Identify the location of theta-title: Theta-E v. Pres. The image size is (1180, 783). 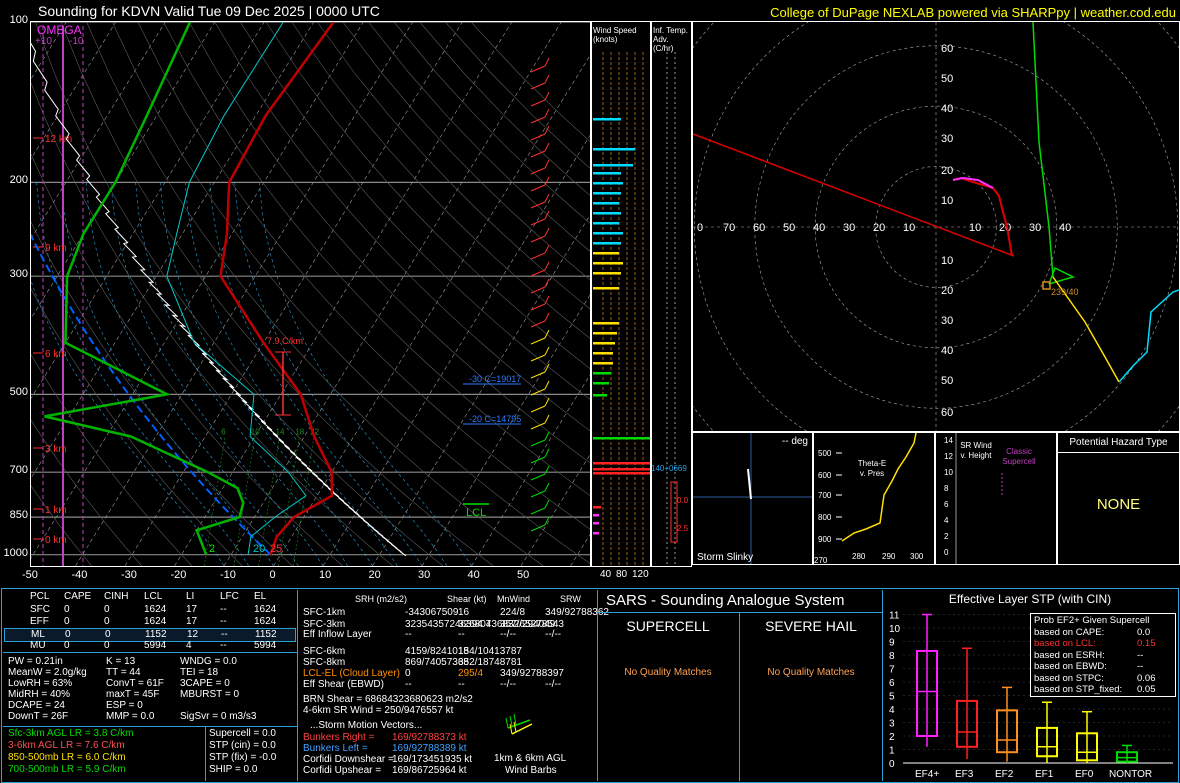
(872, 468).